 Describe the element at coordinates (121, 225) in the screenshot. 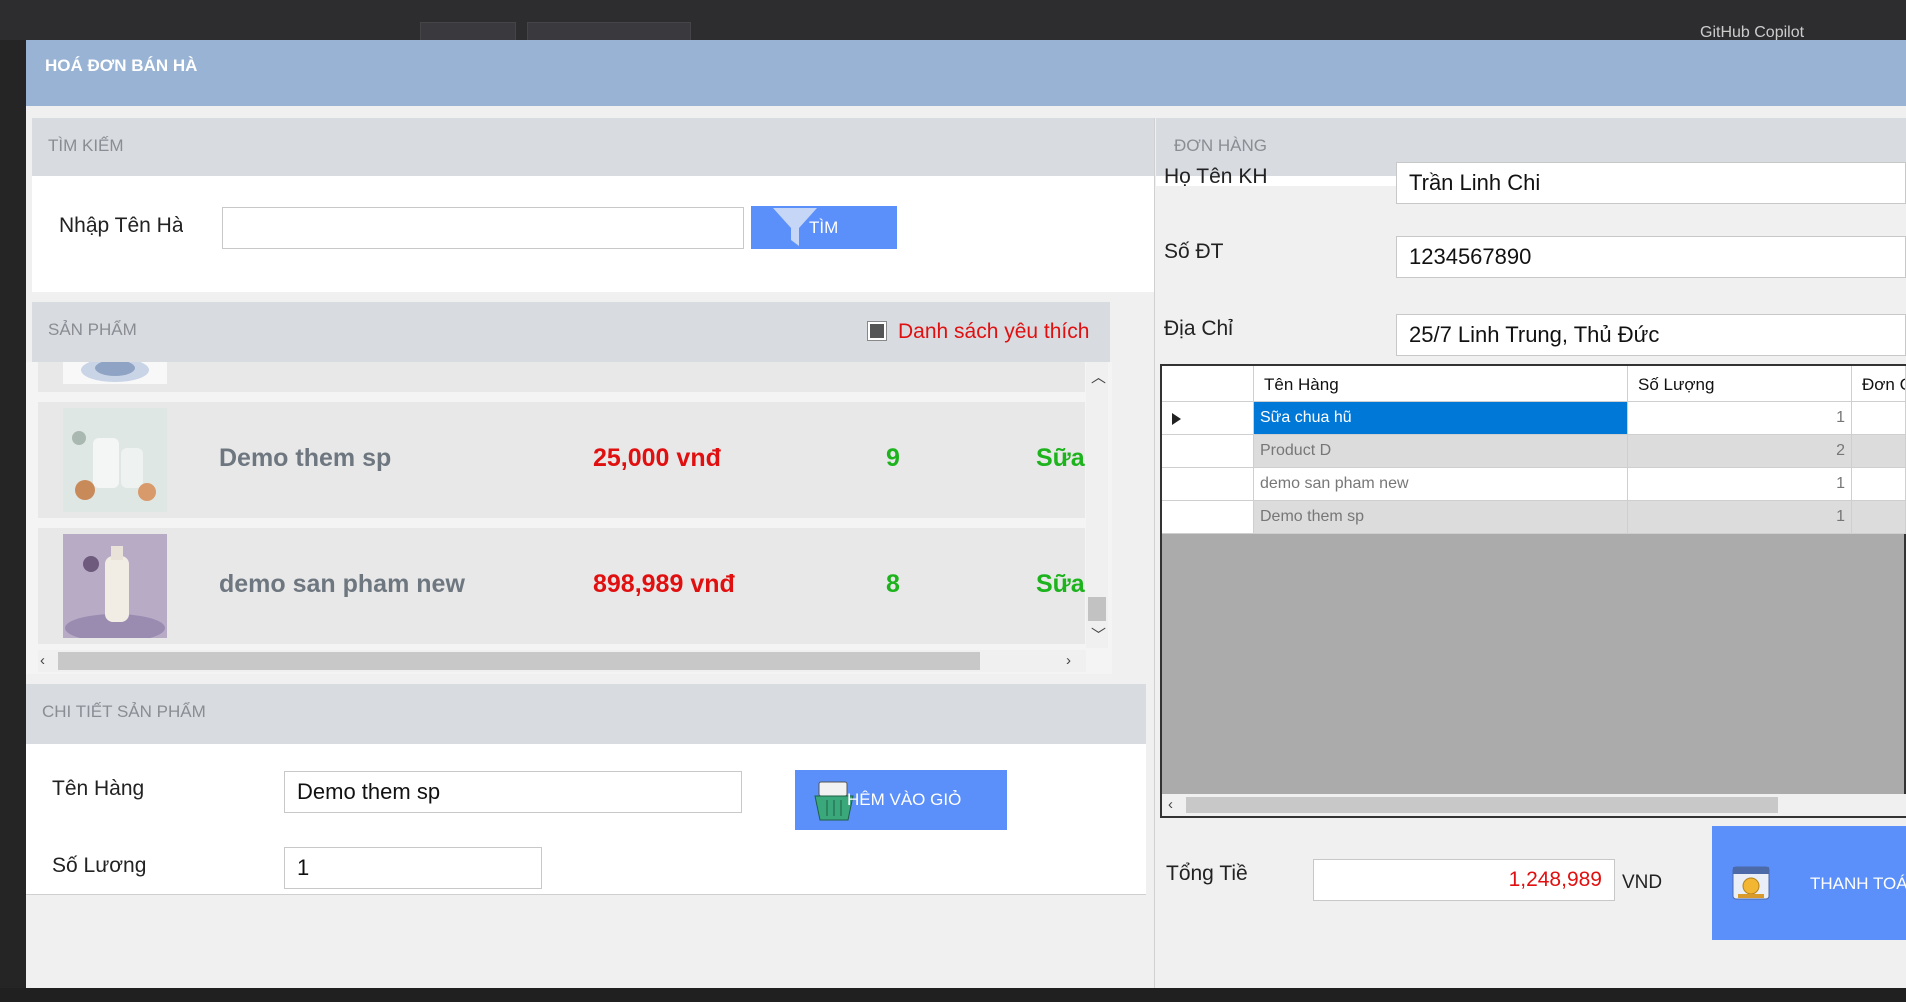

I see `search-label: Nhập Tên Hà` at that location.